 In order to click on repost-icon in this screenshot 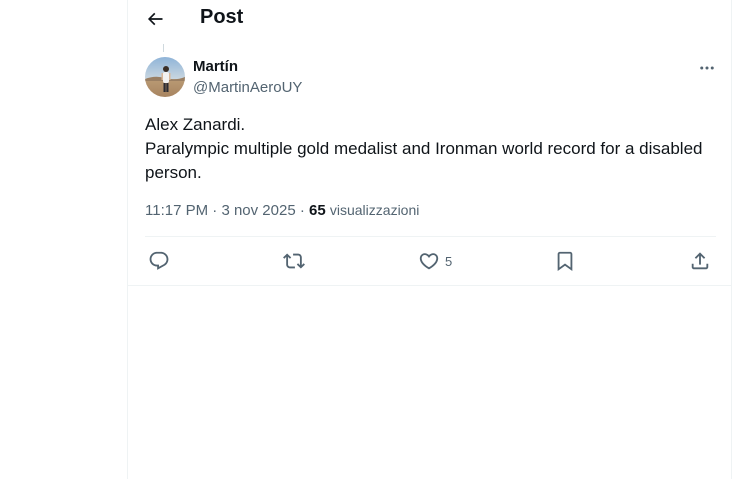, I will do `click(294, 261)`.